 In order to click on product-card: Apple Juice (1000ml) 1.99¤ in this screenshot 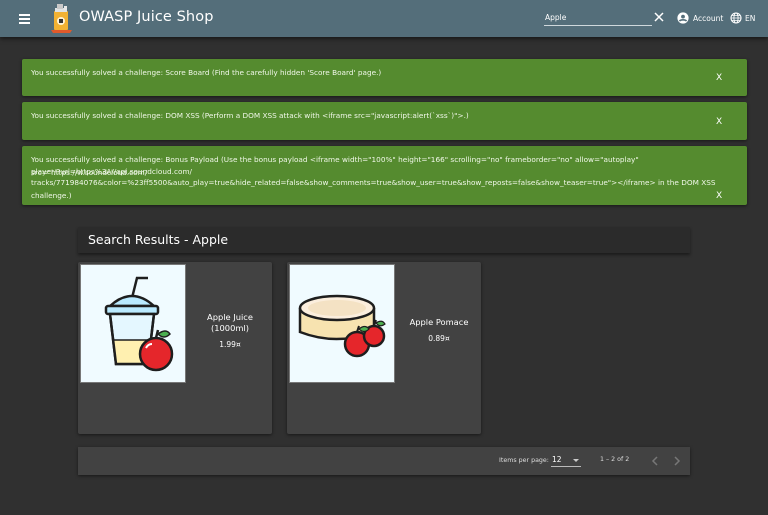, I will do `click(175, 348)`.